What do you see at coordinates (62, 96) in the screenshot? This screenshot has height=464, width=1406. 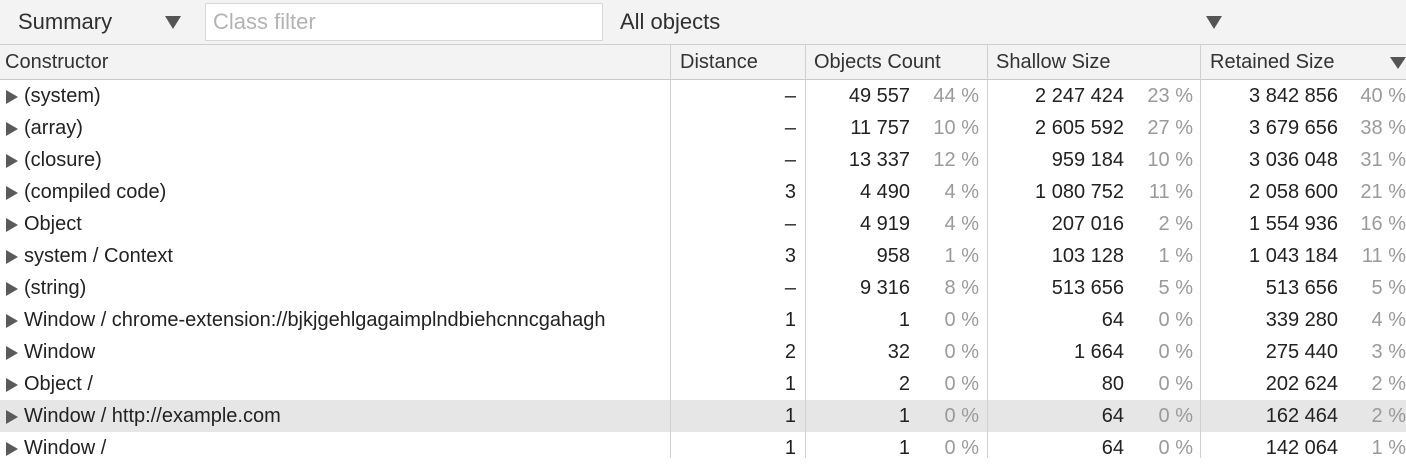 I see `constructor-name: (system)` at bounding box center [62, 96].